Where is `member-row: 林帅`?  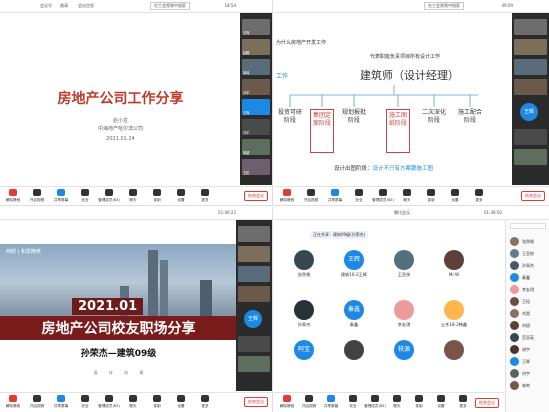 member-row: 林帅 is located at coordinates (527, 385).